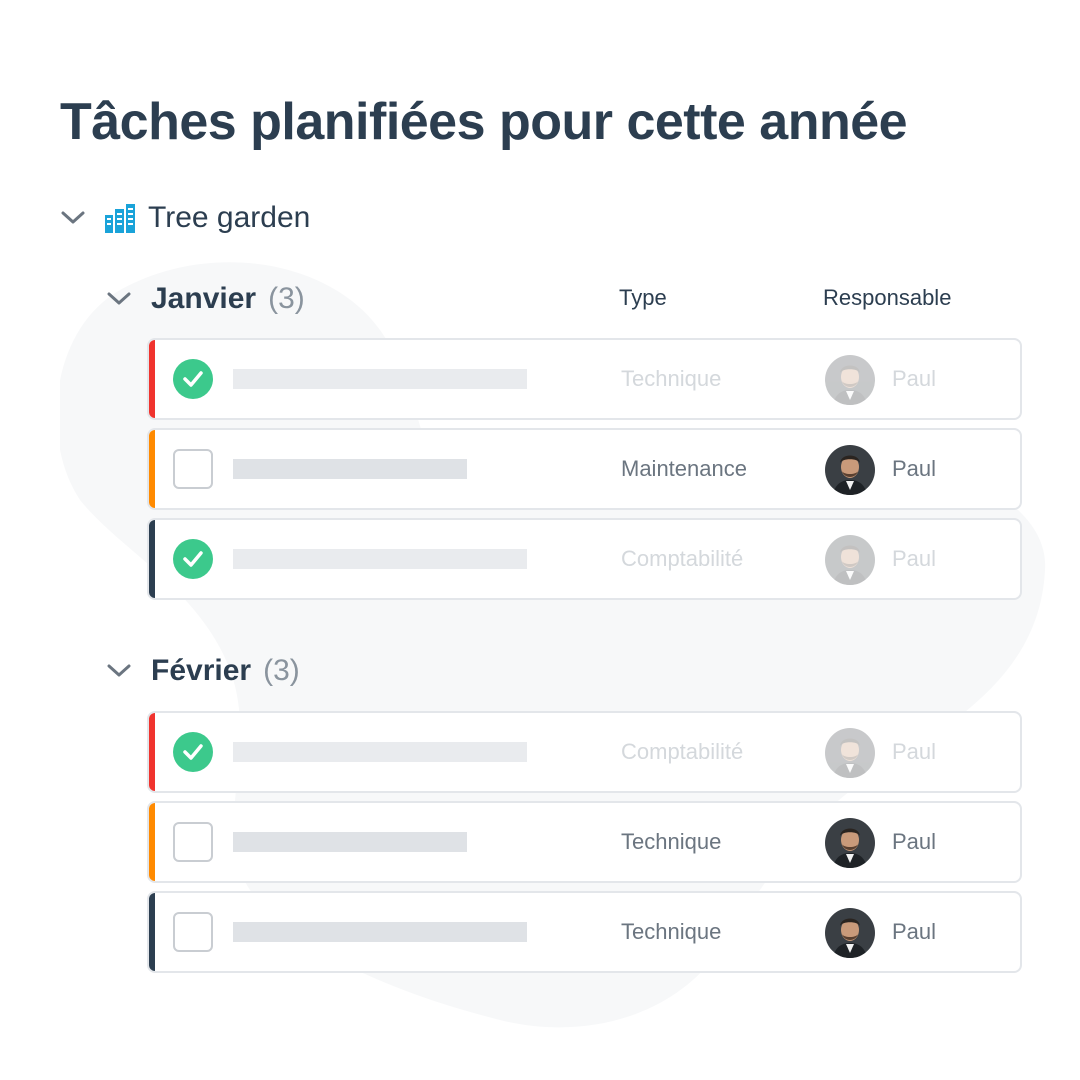  Describe the element at coordinates (643, 298) in the screenshot. I see `column-header-type: Type` at that location.